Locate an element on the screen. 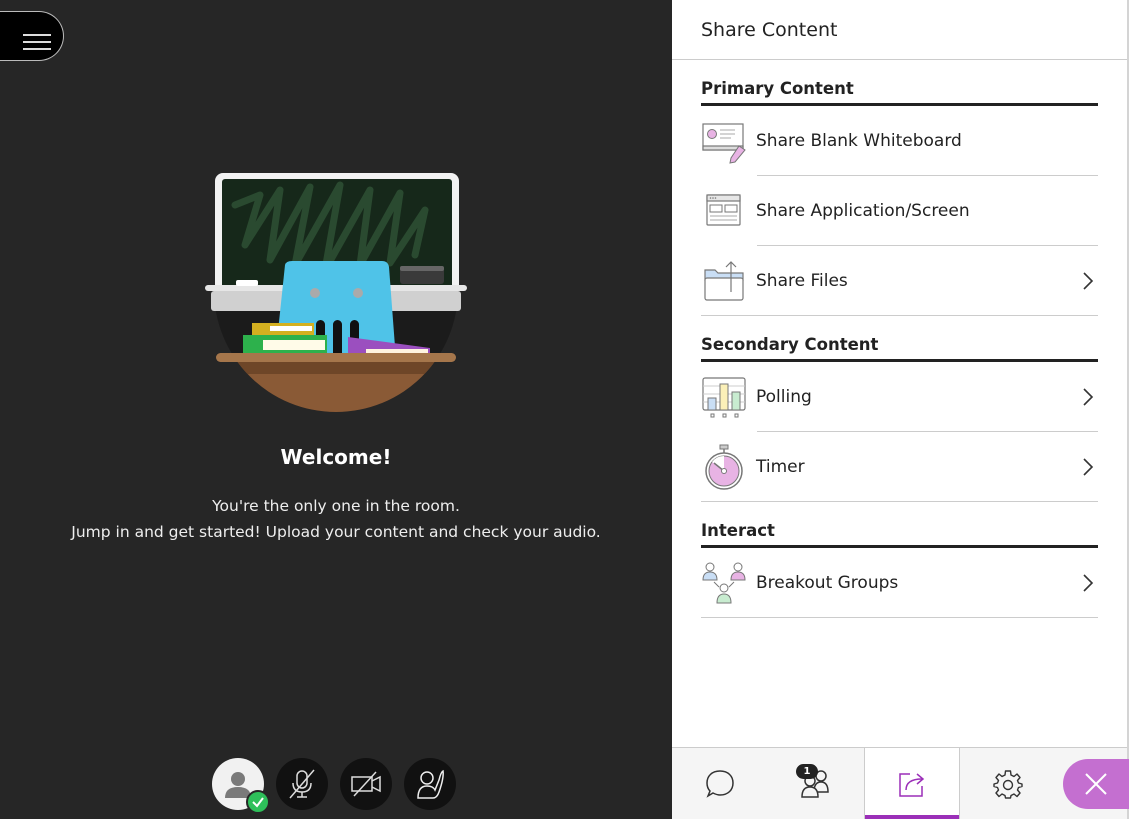 The height and width of the screenshot is (819, 1129). raise-hand-button is located at coordinates (430, 784).